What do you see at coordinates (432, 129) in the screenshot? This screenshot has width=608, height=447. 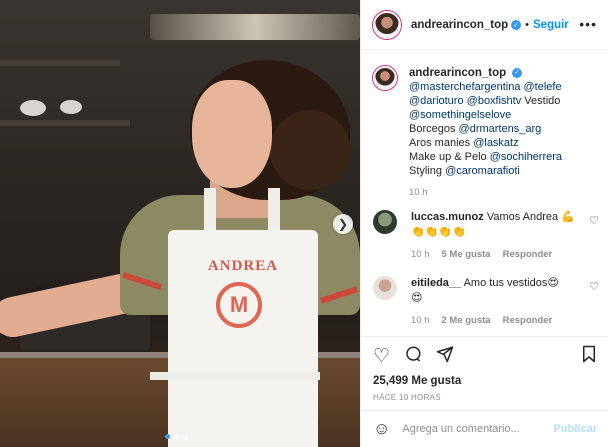 I see `caption-text: Borcegos` at bounding box center [432, 129].